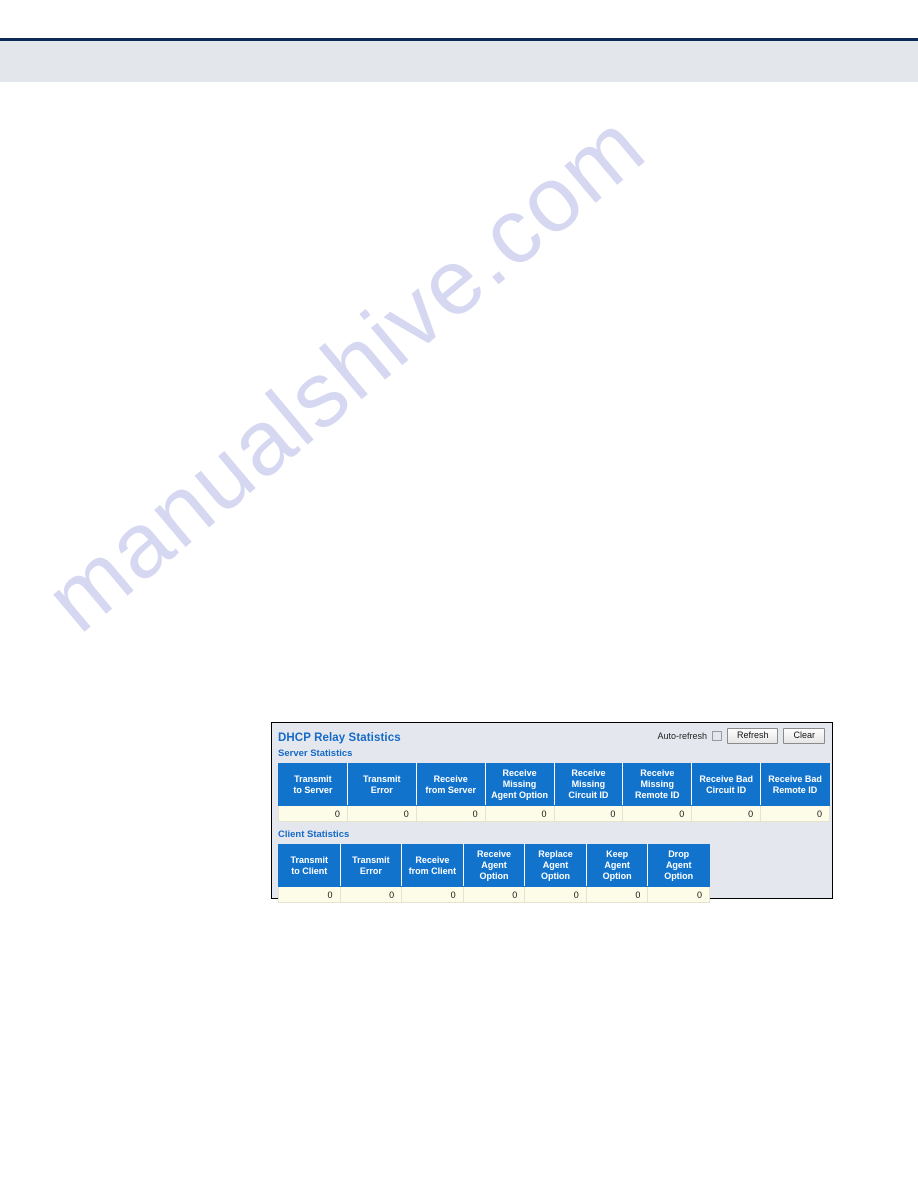 This screenshot has height=1188, width=918. Describe the element at coordinates (716, 736) in the screenshot. I see `auto-refresh-checkbox` at that location.